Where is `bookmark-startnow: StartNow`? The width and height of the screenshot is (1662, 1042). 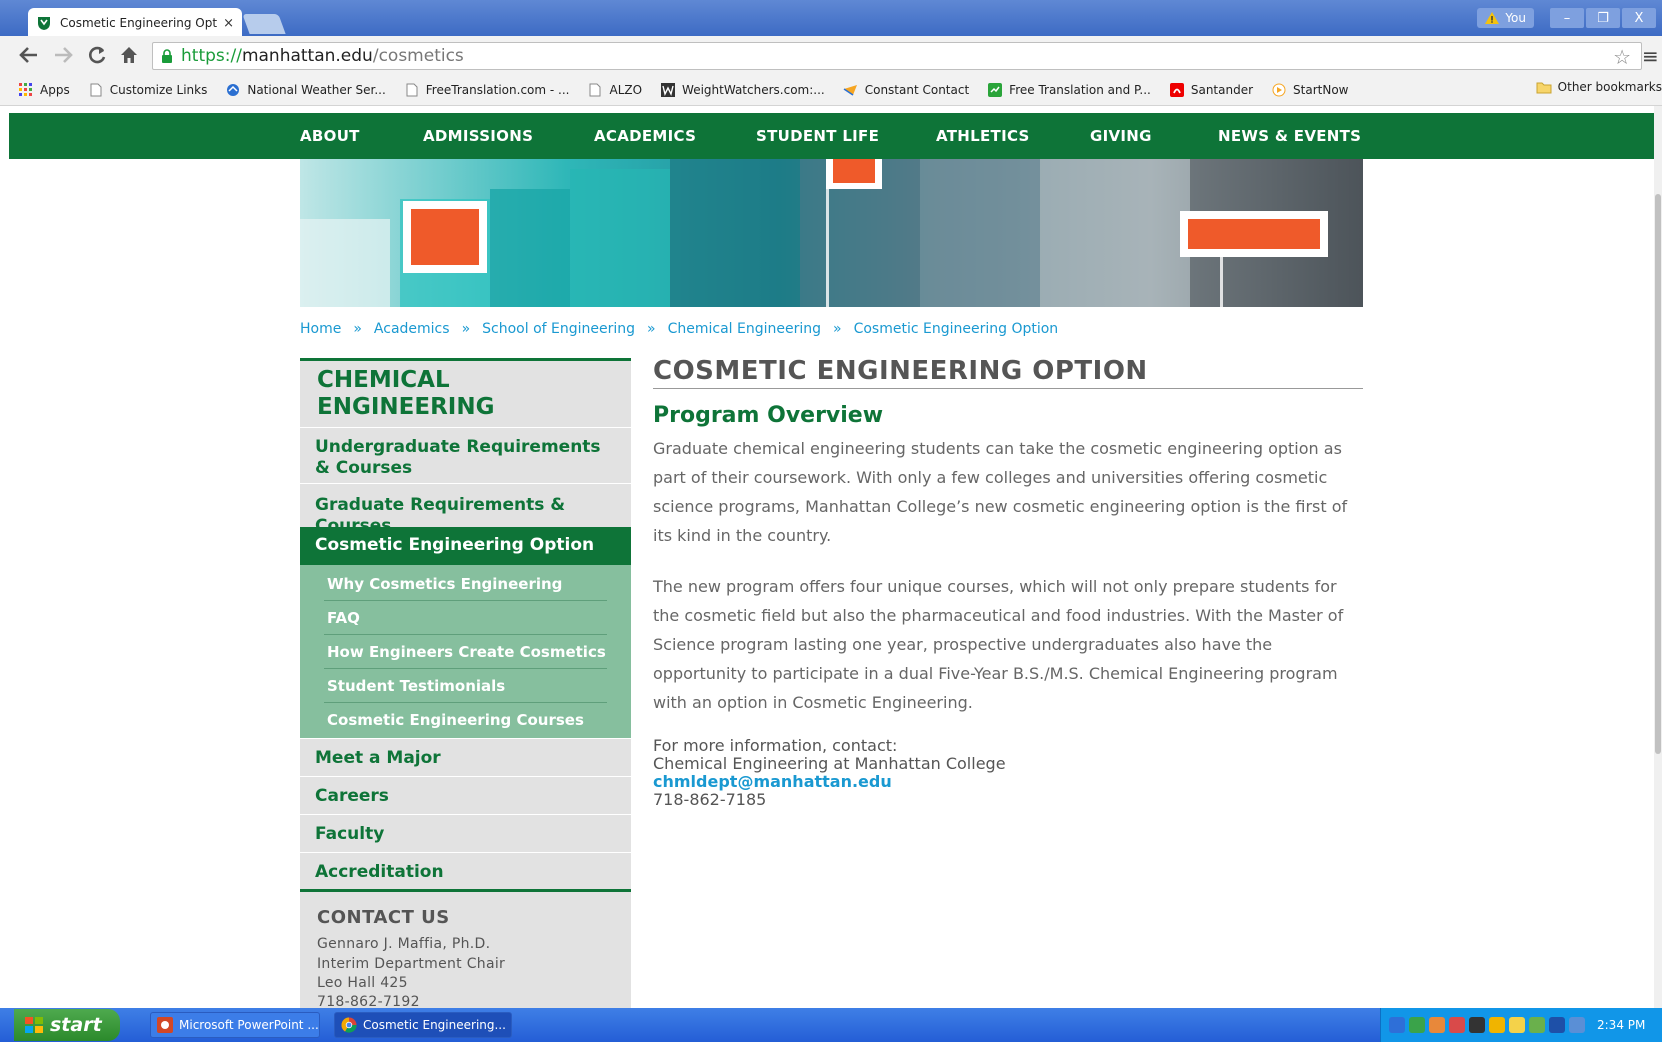
bookmark-startnow: StartNow is located at coordinates (1310, 90).